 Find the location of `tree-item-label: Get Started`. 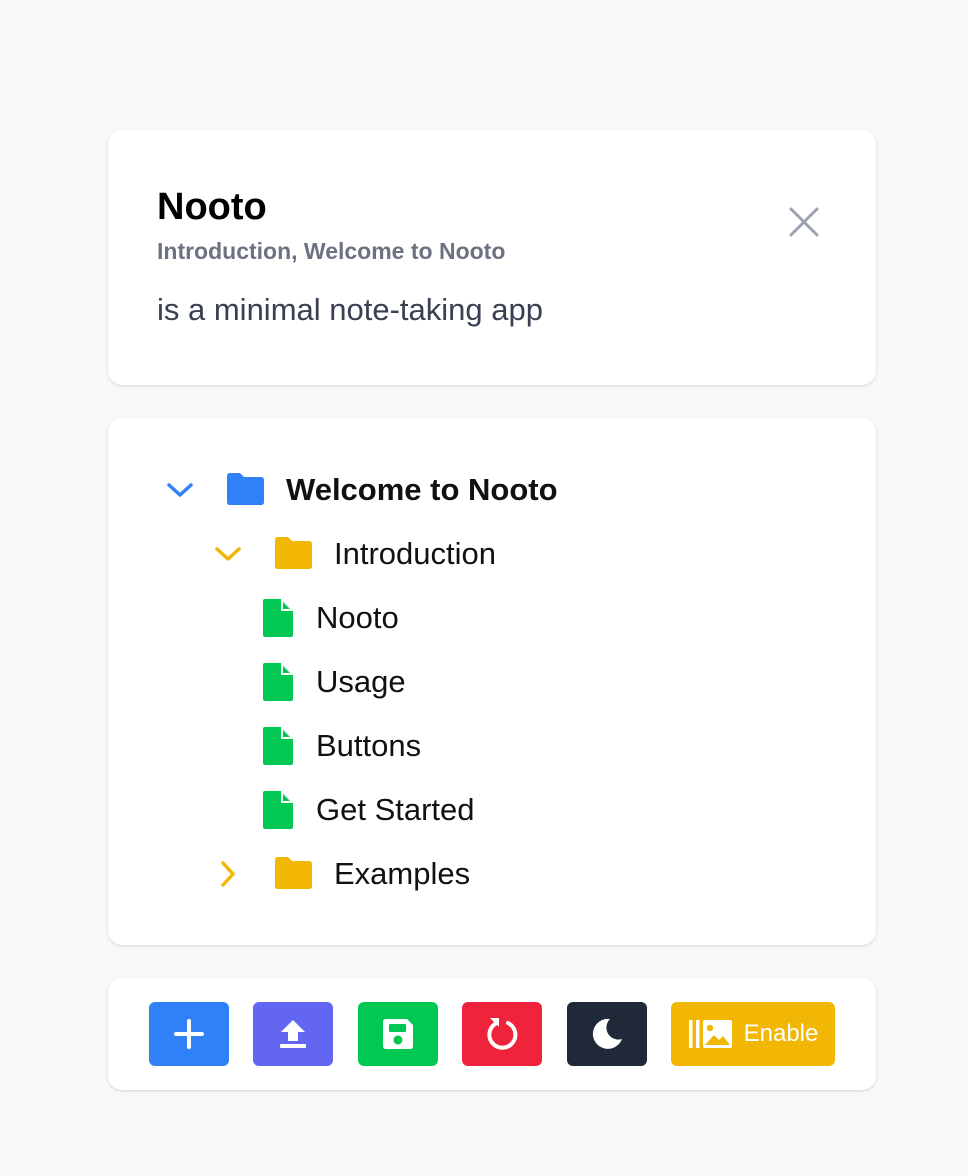

tree-item-label: Get Started is located at coordinates (395, 809).